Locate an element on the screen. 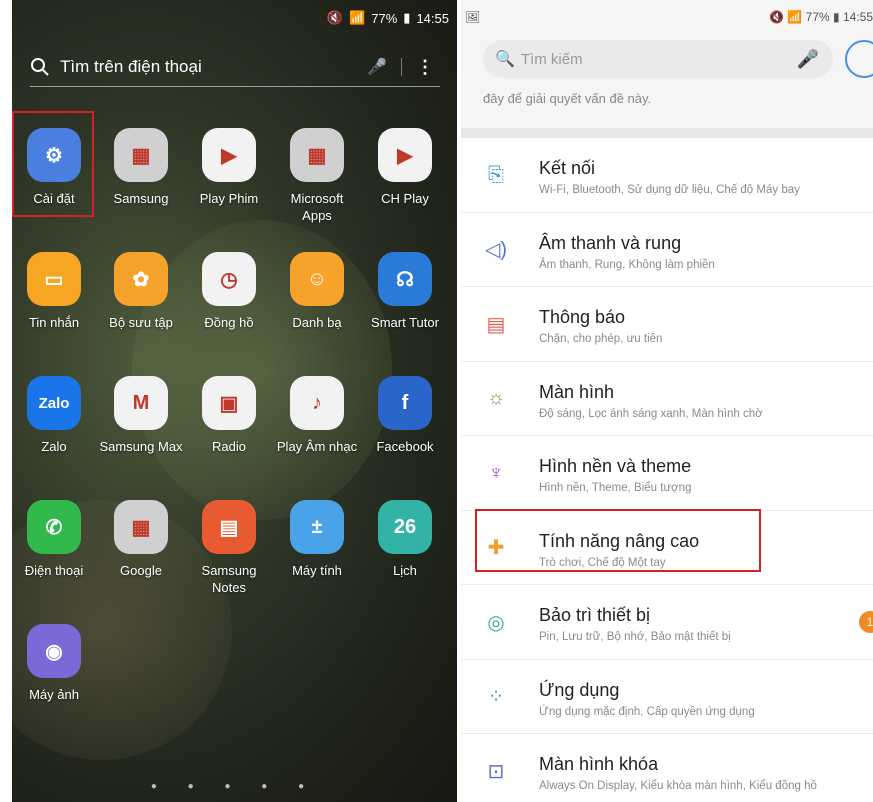 The image size is (873, 802). app-label: Radio is located at coordinates (229, 446).